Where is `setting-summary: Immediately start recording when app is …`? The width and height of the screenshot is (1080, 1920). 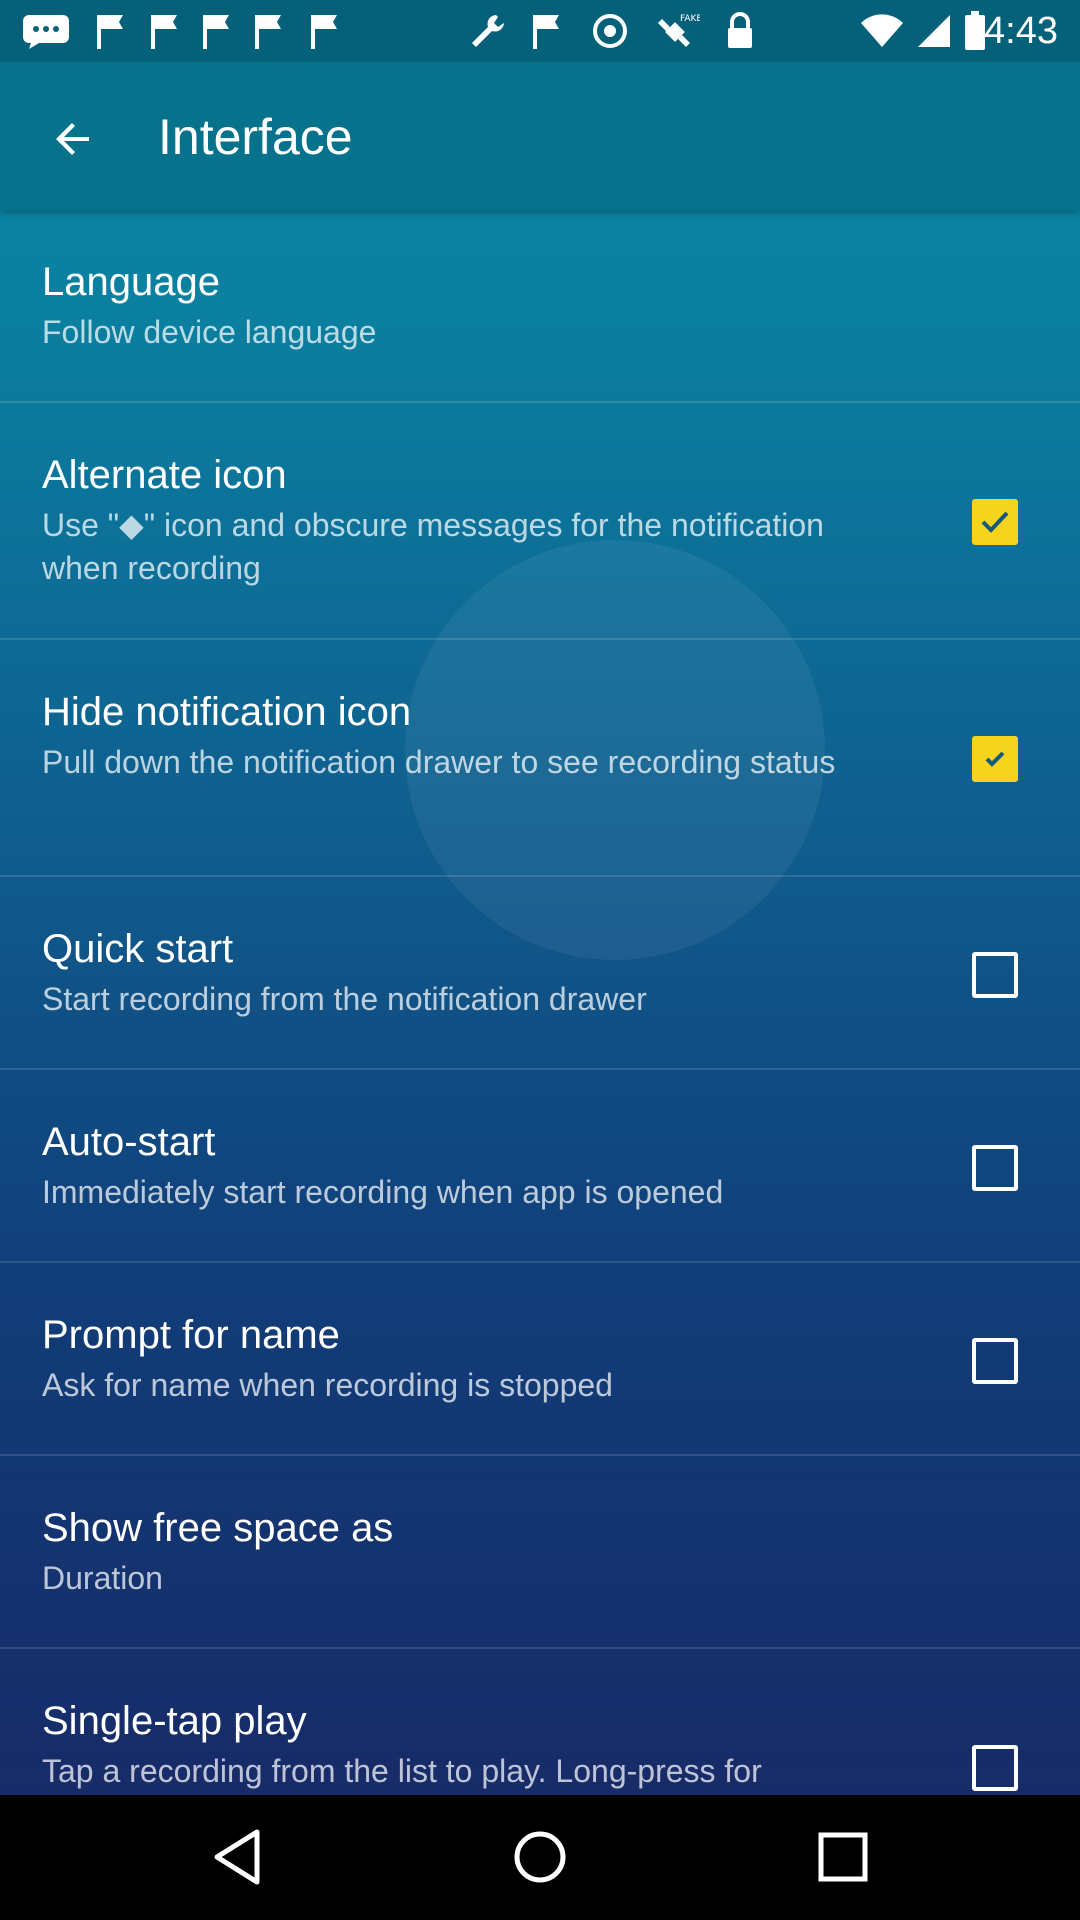
setting-summary: Immediately start recording when app is … is located at coordinates (383, 1192).